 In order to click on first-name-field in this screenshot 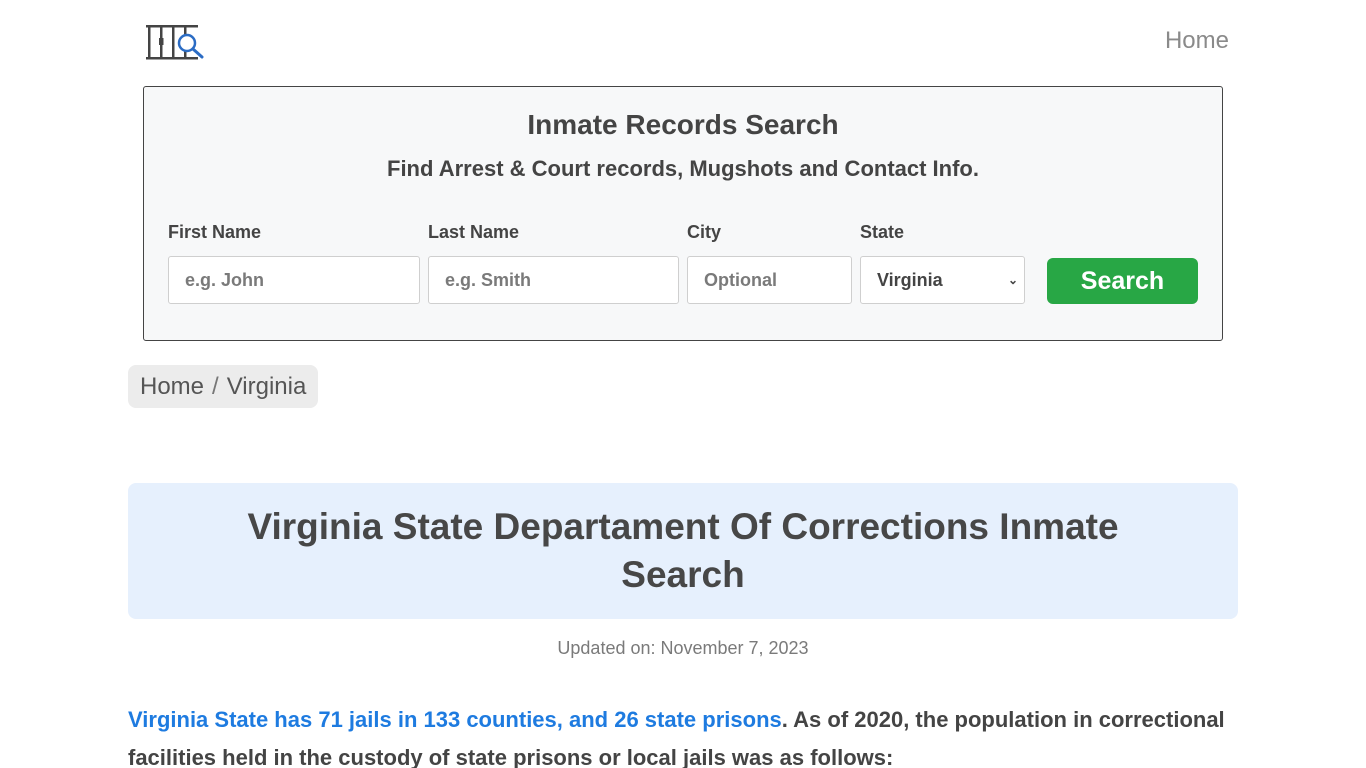, I will do `click(294, 280)`.